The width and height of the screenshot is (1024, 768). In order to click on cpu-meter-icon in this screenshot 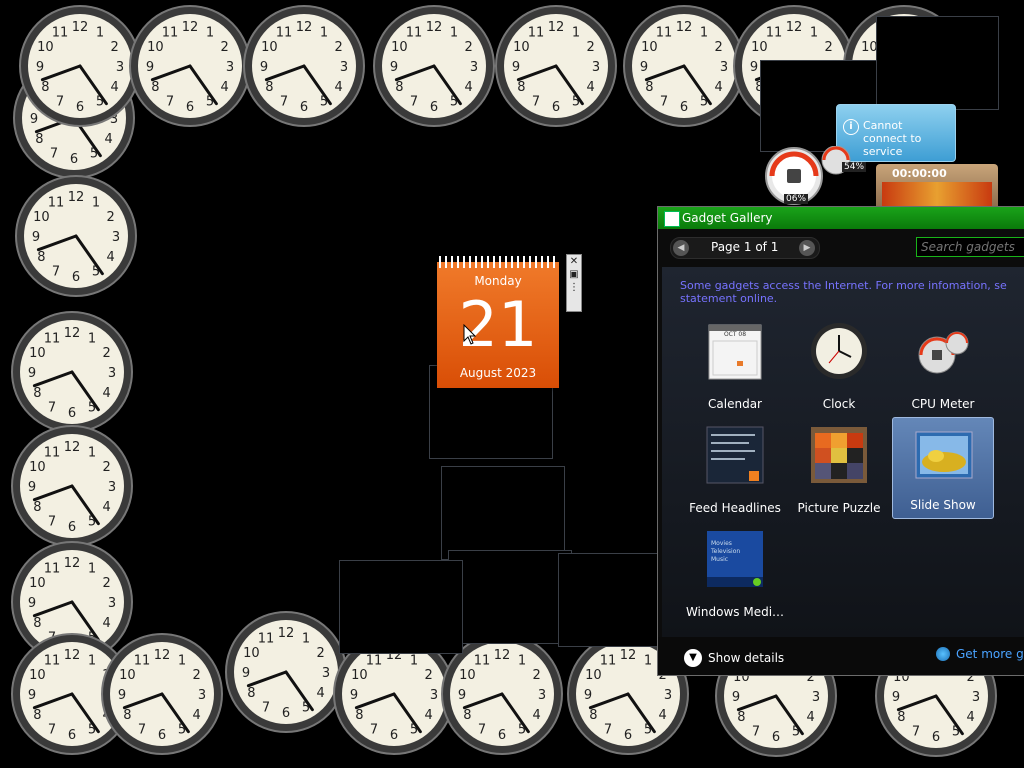, I will do `click(943, 352)`.